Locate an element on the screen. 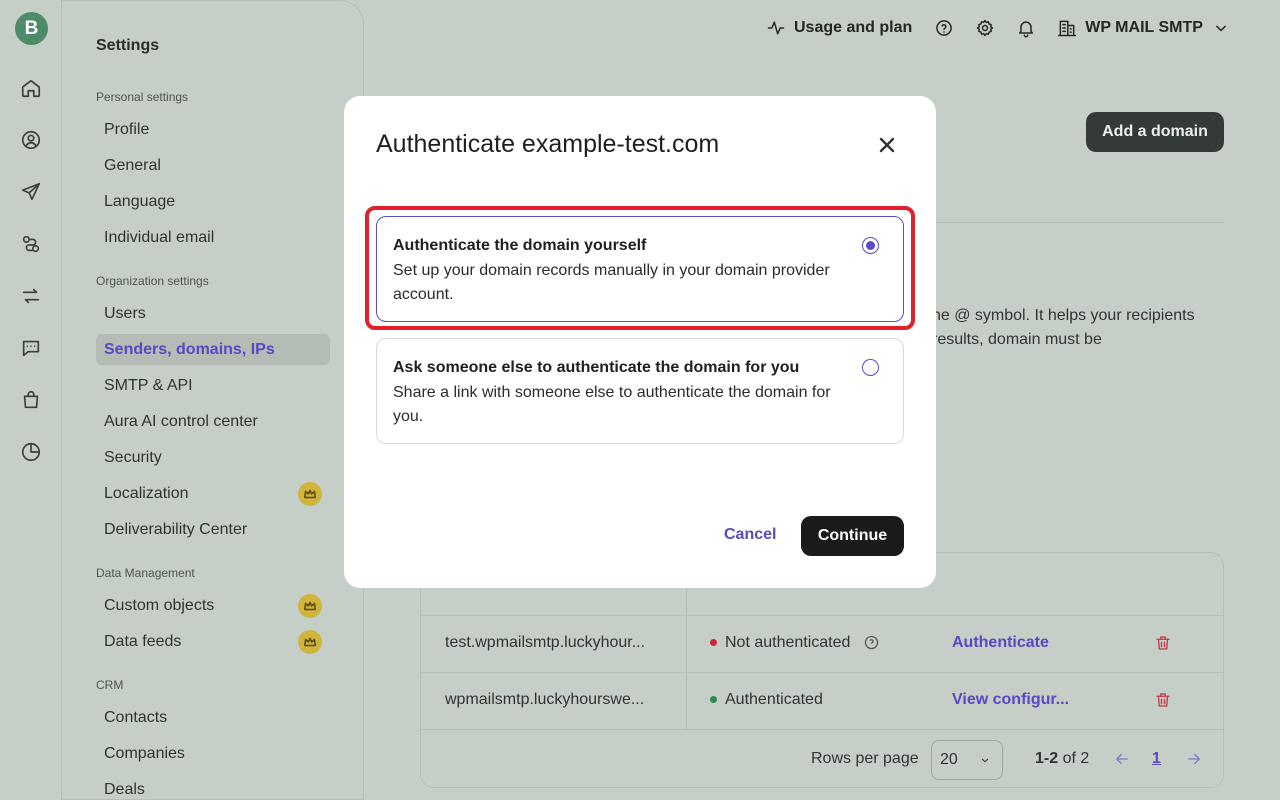 The image size is (1280, 800). sidebar-item-general: General is located at coordinates (213, 165).